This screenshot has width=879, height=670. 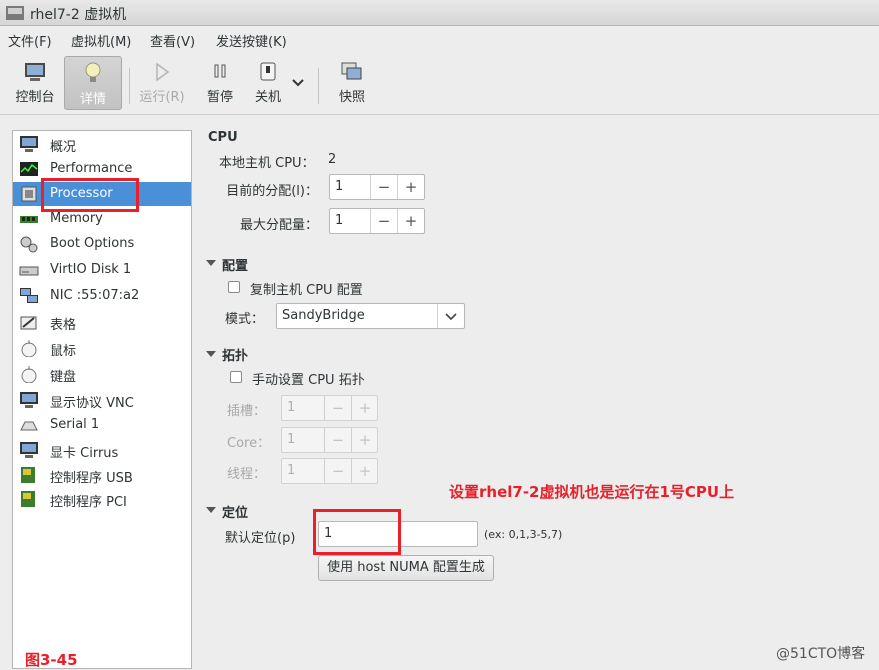 I want to click on sidebar-item-pci-controller: 控制程序 PCI, so click(x=102, y=499).